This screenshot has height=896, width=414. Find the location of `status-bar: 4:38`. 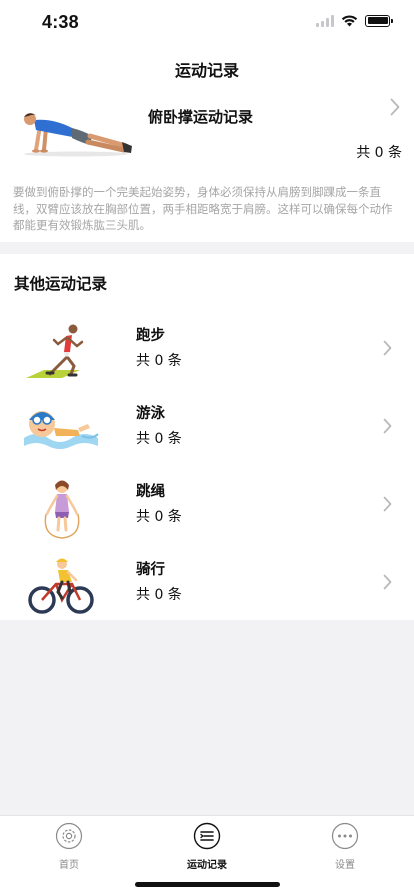

status-bar: 4:38 is located at coordinates (207, 23).